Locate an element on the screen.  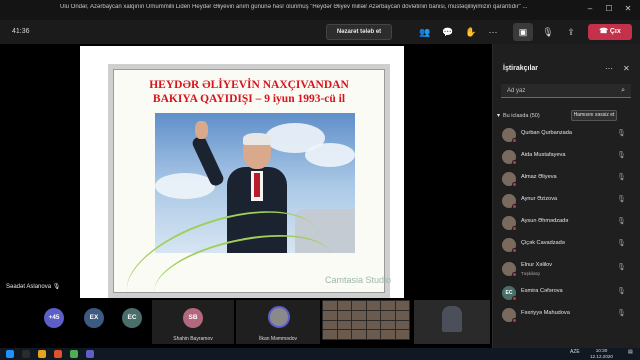
search-icon is located at coordinates (26, 354).